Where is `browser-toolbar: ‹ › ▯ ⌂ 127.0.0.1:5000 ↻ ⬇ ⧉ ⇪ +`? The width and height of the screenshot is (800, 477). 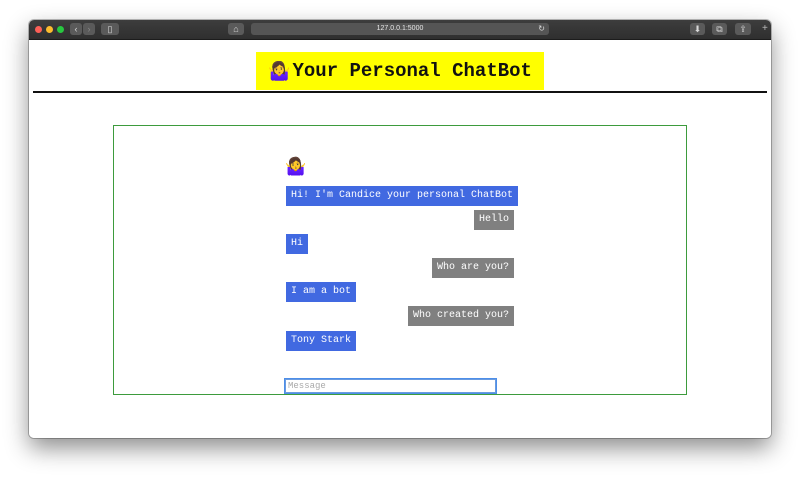 browser-toolbar: ‹ › ▯ ⌂ 127.0.0.1:5000 ↻ ⬇ ⧉ ⇪ + is located at coordinates (400, 30).